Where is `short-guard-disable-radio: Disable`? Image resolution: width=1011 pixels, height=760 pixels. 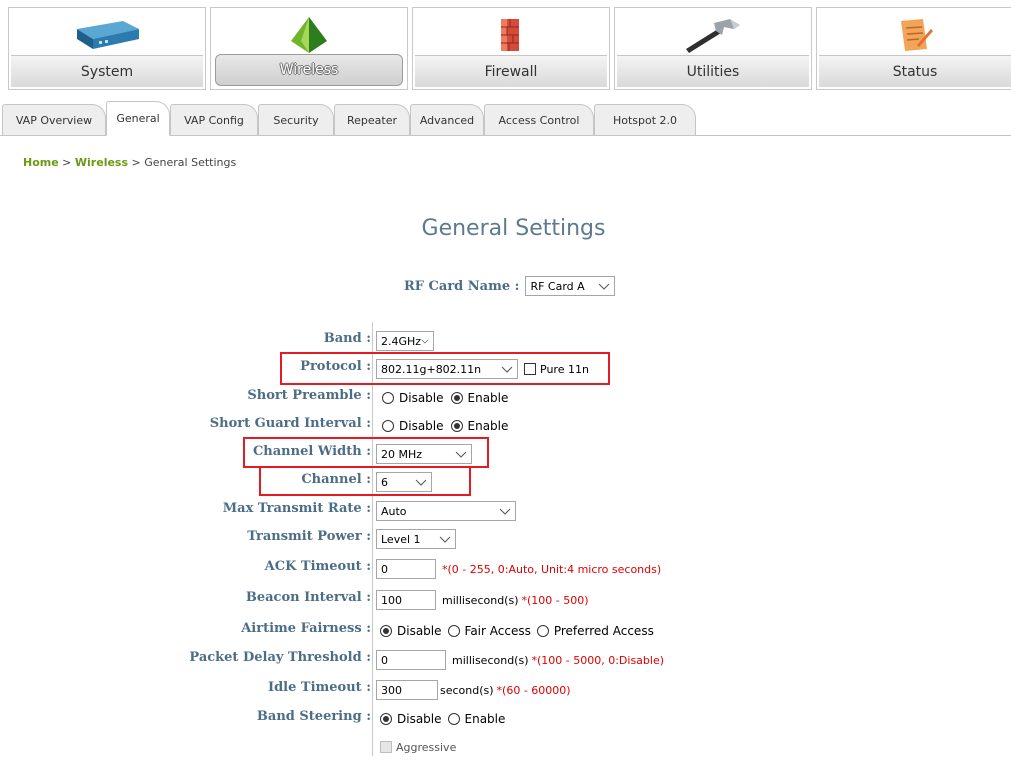 short-guard-disable-radio: Disable is located at coordinates (413, 426).